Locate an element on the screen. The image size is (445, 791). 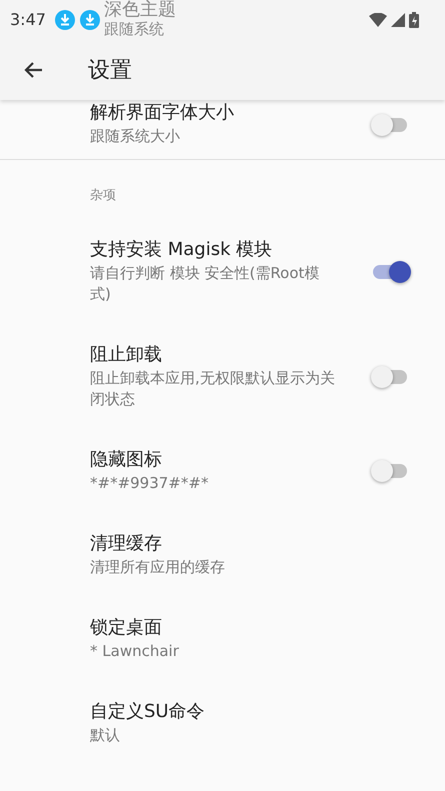
faded-subtitle: 跟随系统 is located at coordinates (134, 29).